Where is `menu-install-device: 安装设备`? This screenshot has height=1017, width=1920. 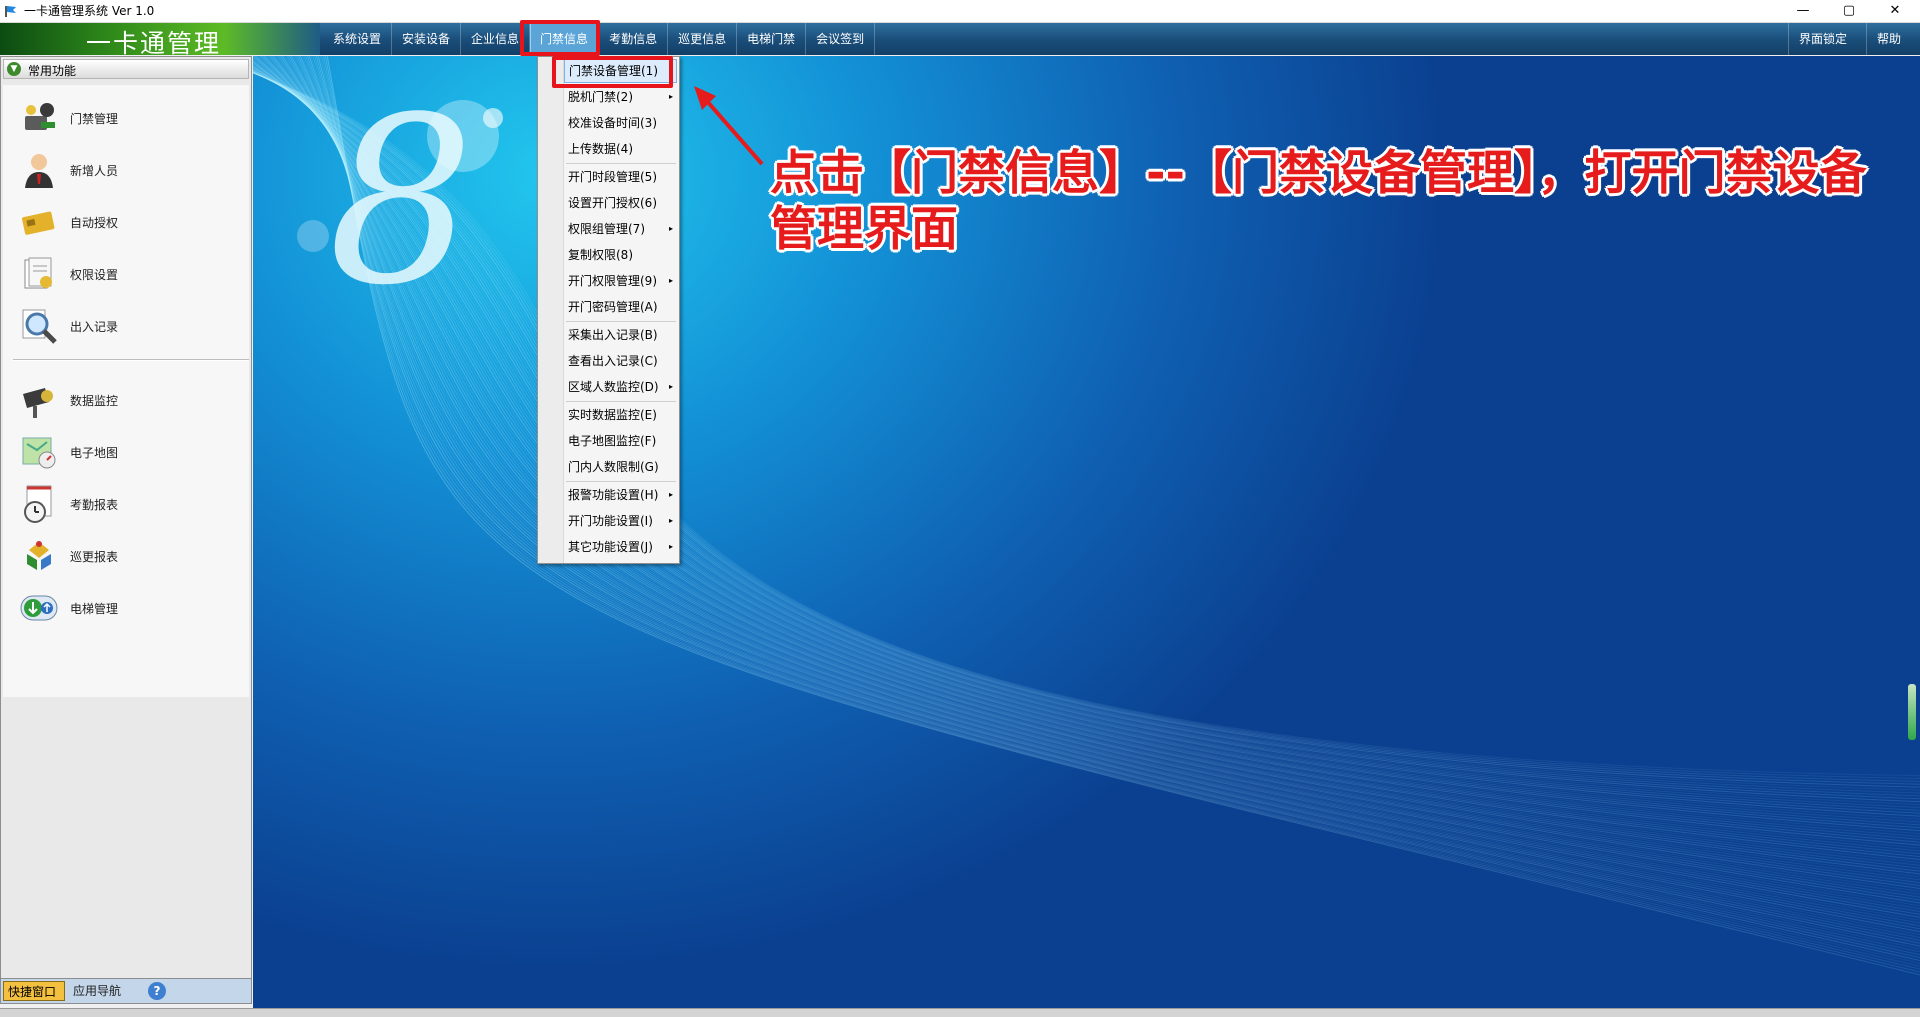 menu-install-device: 安装设备 is located at coordinates (427, 39).